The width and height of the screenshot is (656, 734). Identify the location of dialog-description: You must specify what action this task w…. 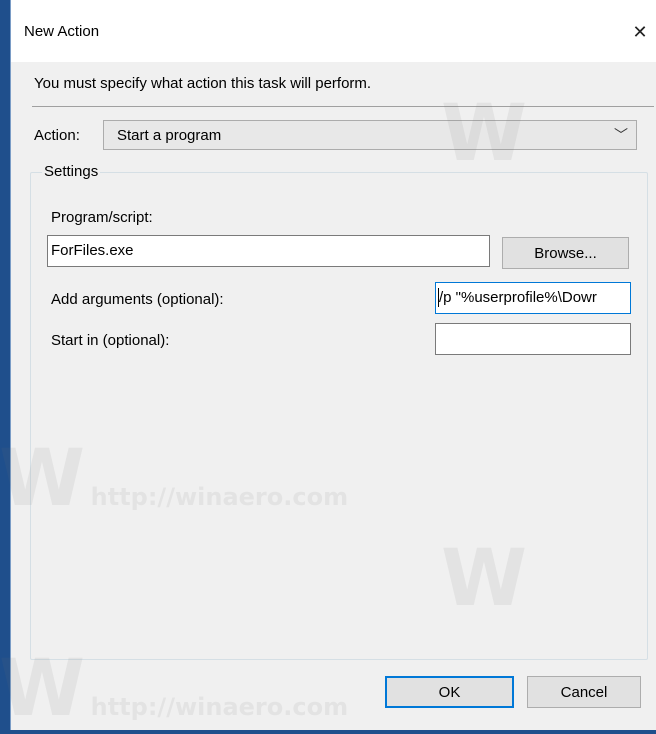
(203, 83).